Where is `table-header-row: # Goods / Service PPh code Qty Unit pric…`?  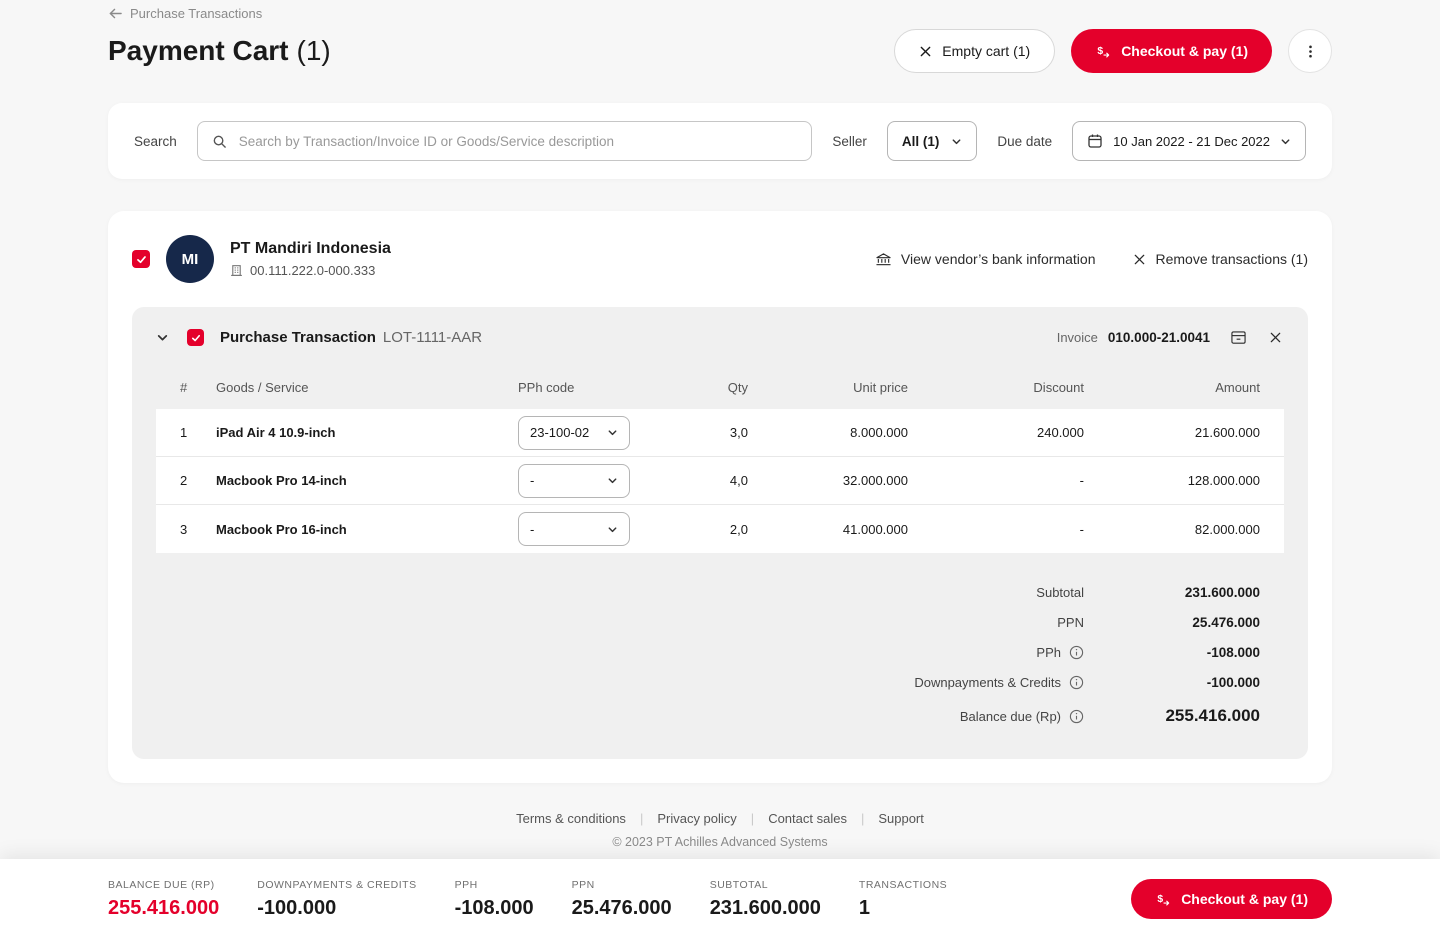
table-header-row: # Goods / Service PPh code Qty Unit pric… is located at coordinates (720, 387).